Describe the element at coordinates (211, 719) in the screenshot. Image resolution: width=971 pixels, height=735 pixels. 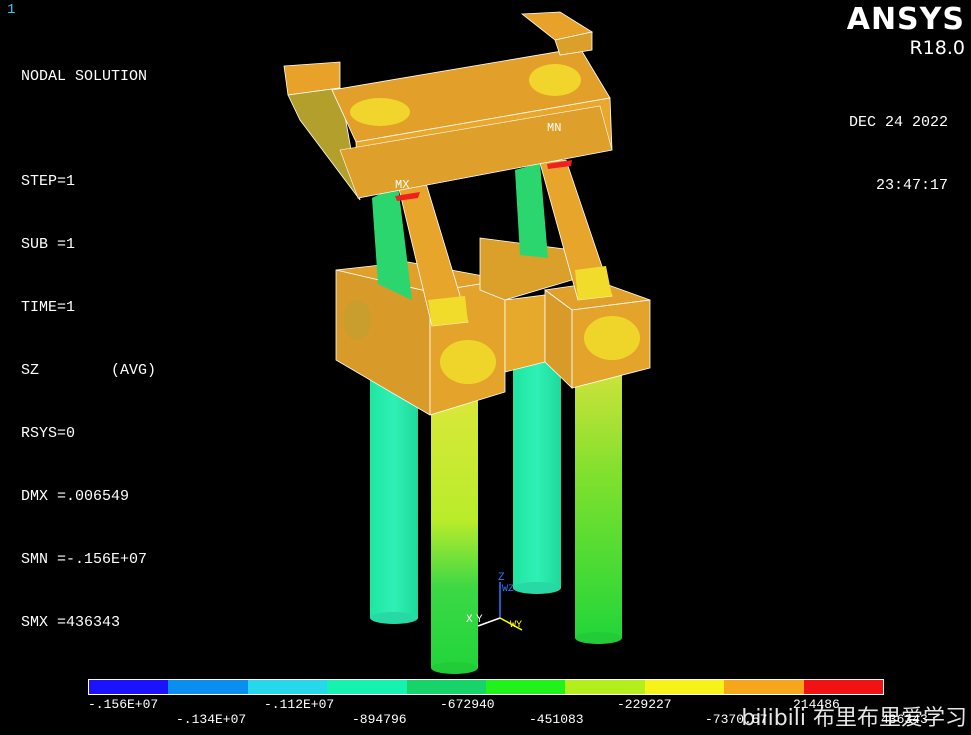
I see `legend-label: -.134E+07` at that location.